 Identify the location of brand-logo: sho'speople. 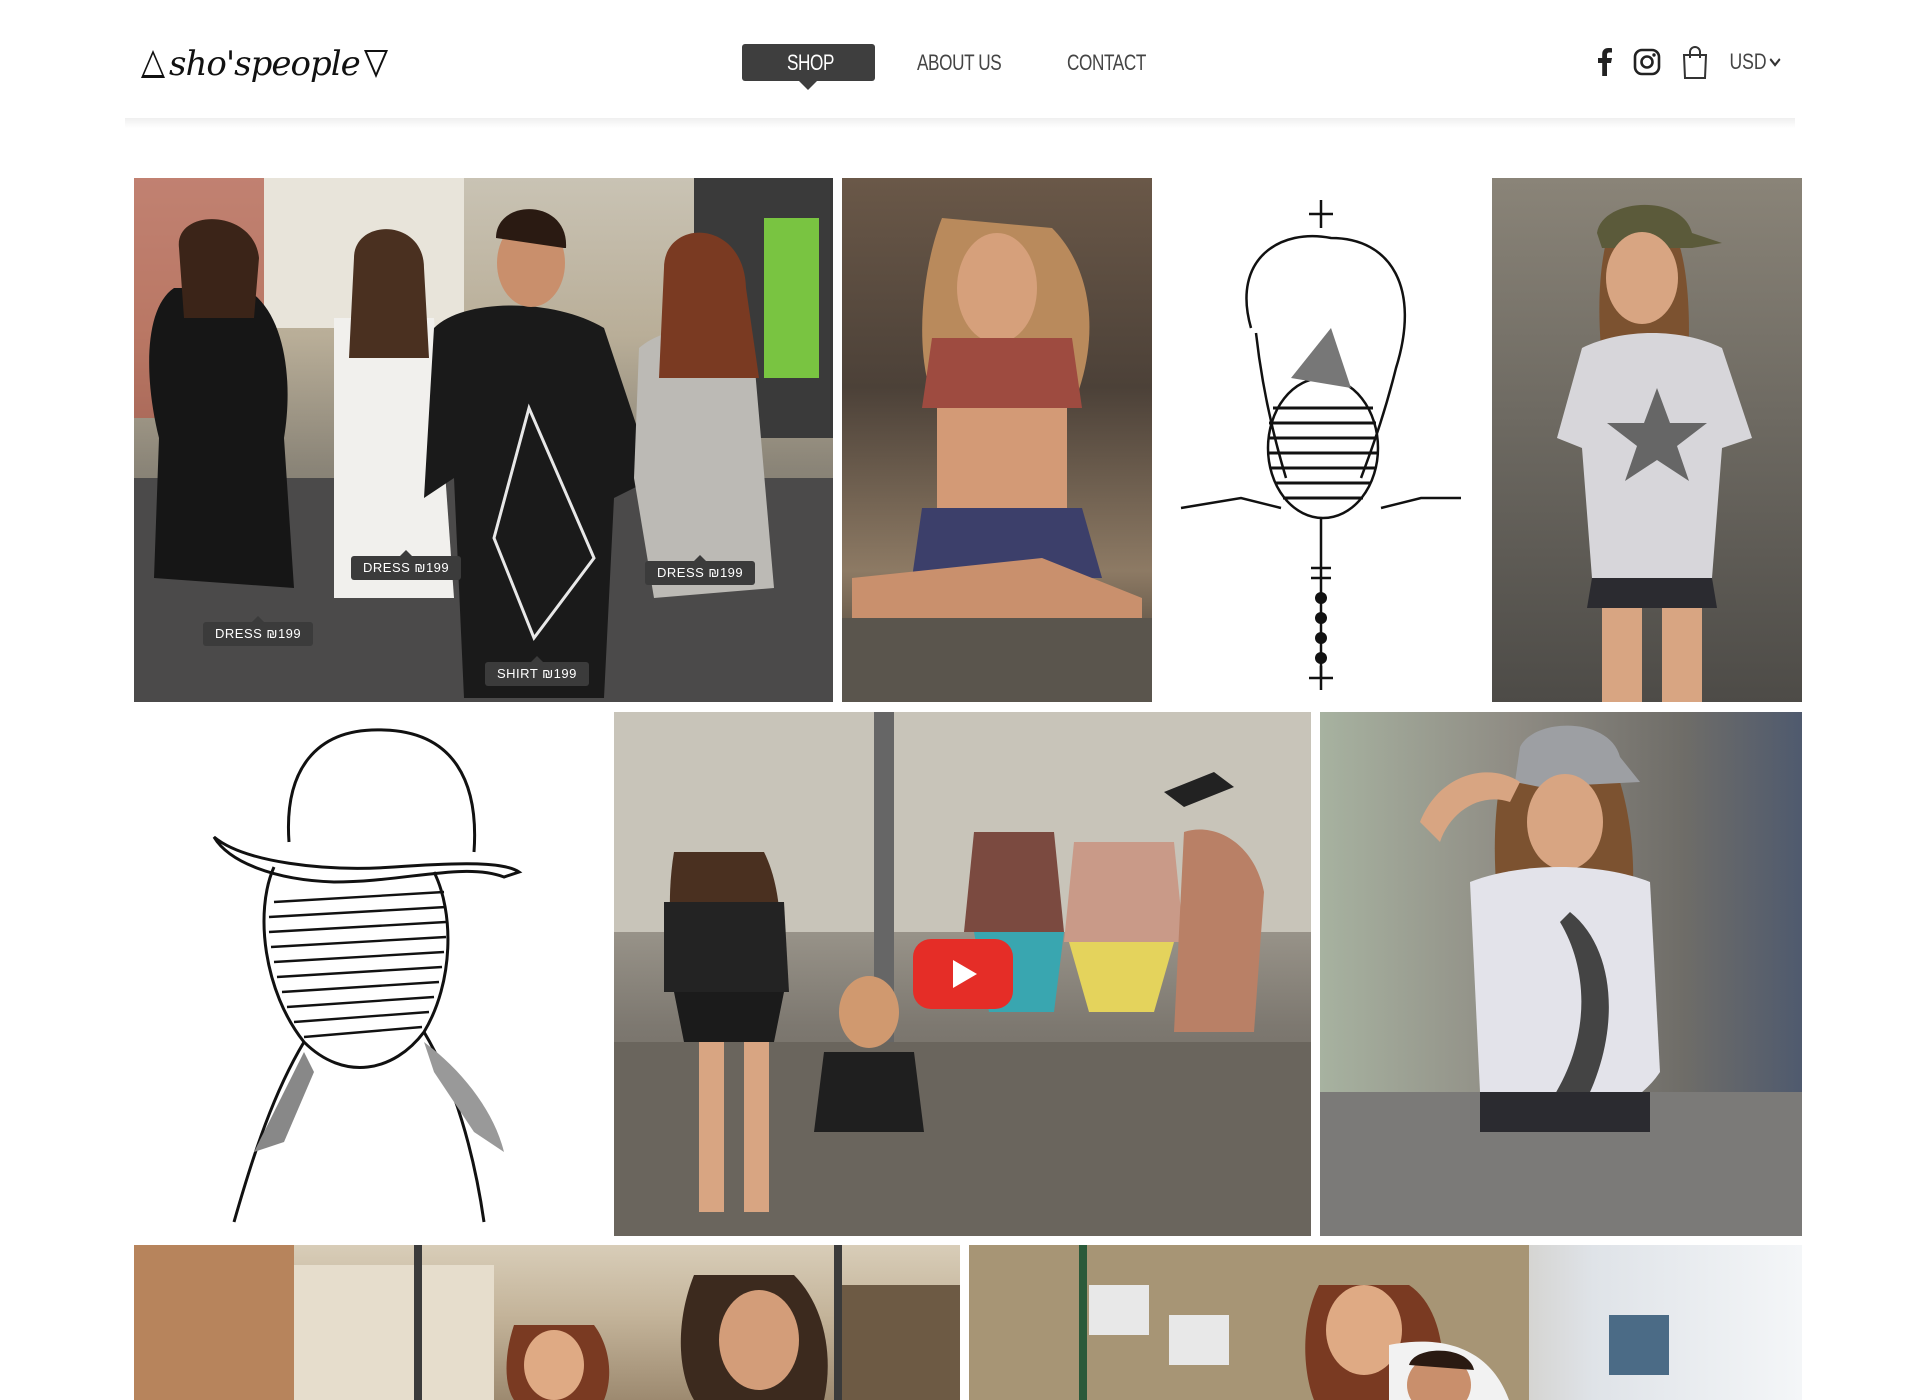
(264, 64).